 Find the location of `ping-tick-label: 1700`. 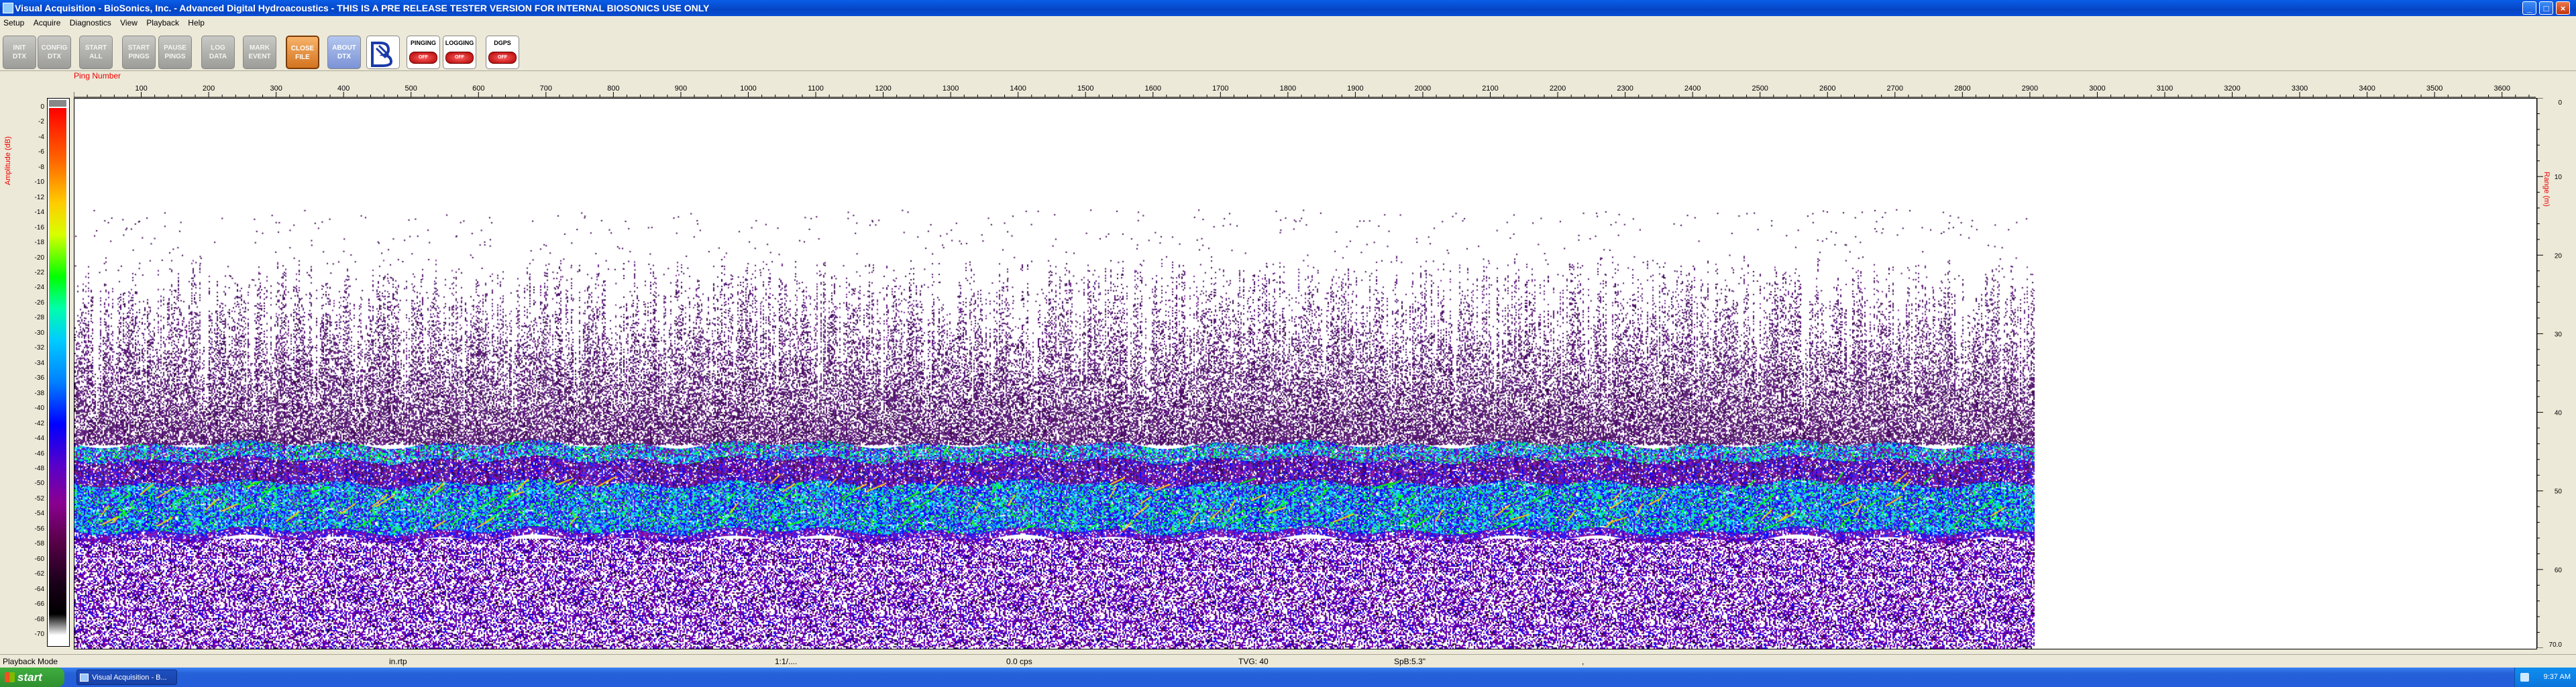

ping-tick-label: 1700 is located at coordinates (1220, 89).